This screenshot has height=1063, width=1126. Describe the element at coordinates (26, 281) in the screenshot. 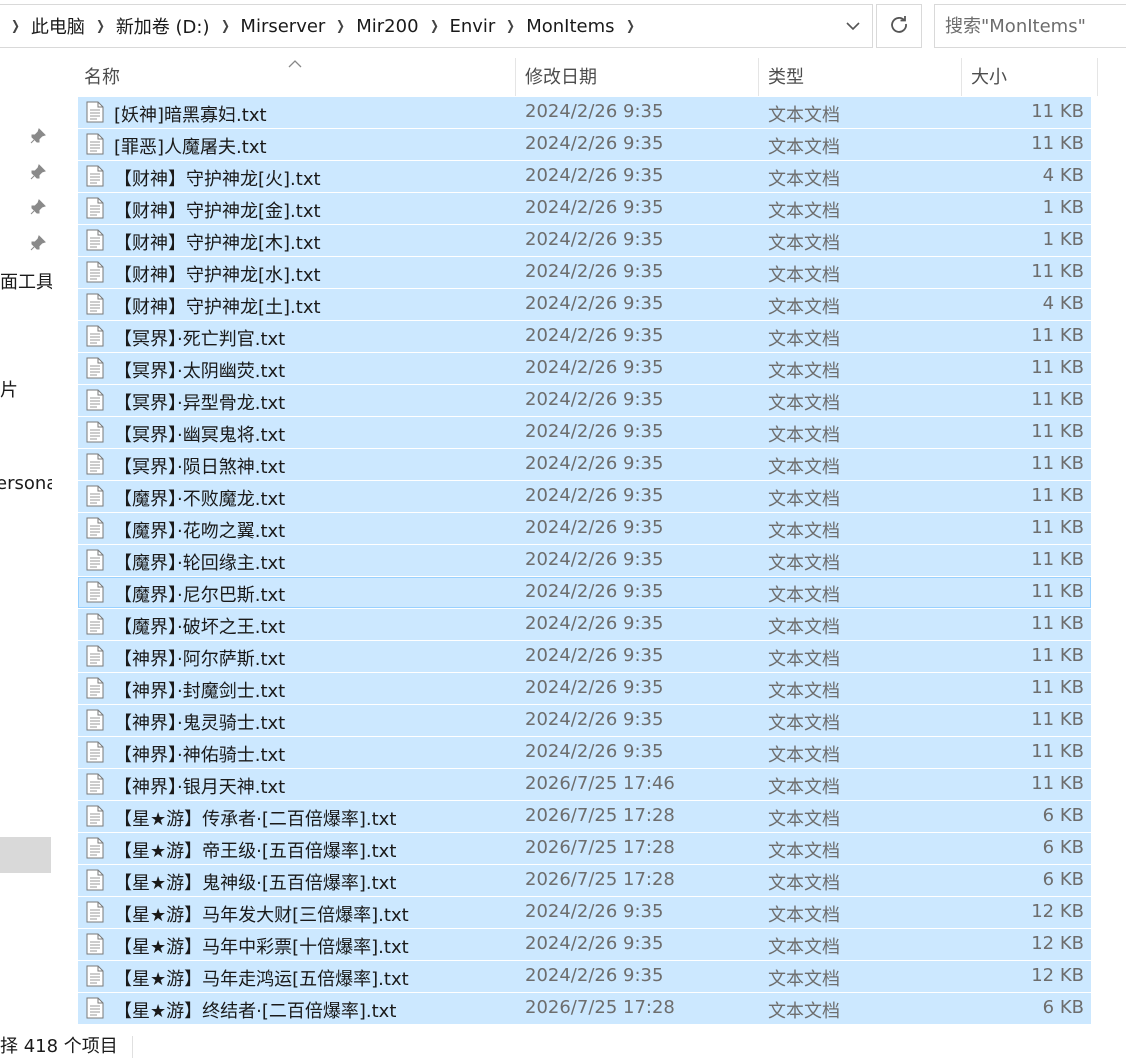

I see `nav-item-desktop-tools: 面工具` at that location.